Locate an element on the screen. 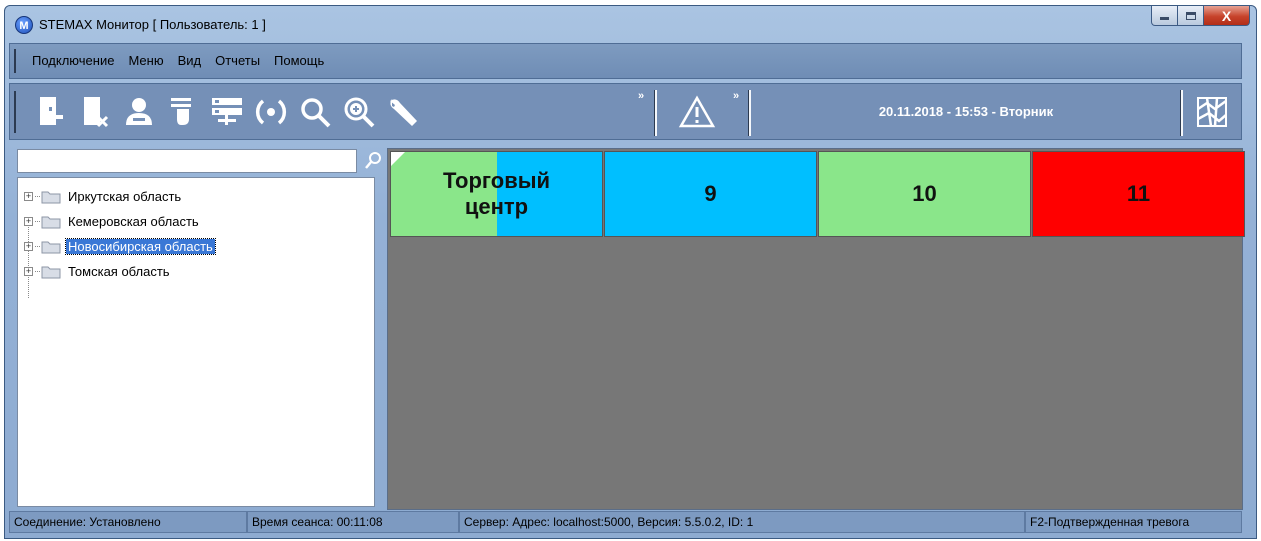 The height and width of the screenshot is (541, 1261). tree-item-label: Томская область is located at coordinates (119, 271).